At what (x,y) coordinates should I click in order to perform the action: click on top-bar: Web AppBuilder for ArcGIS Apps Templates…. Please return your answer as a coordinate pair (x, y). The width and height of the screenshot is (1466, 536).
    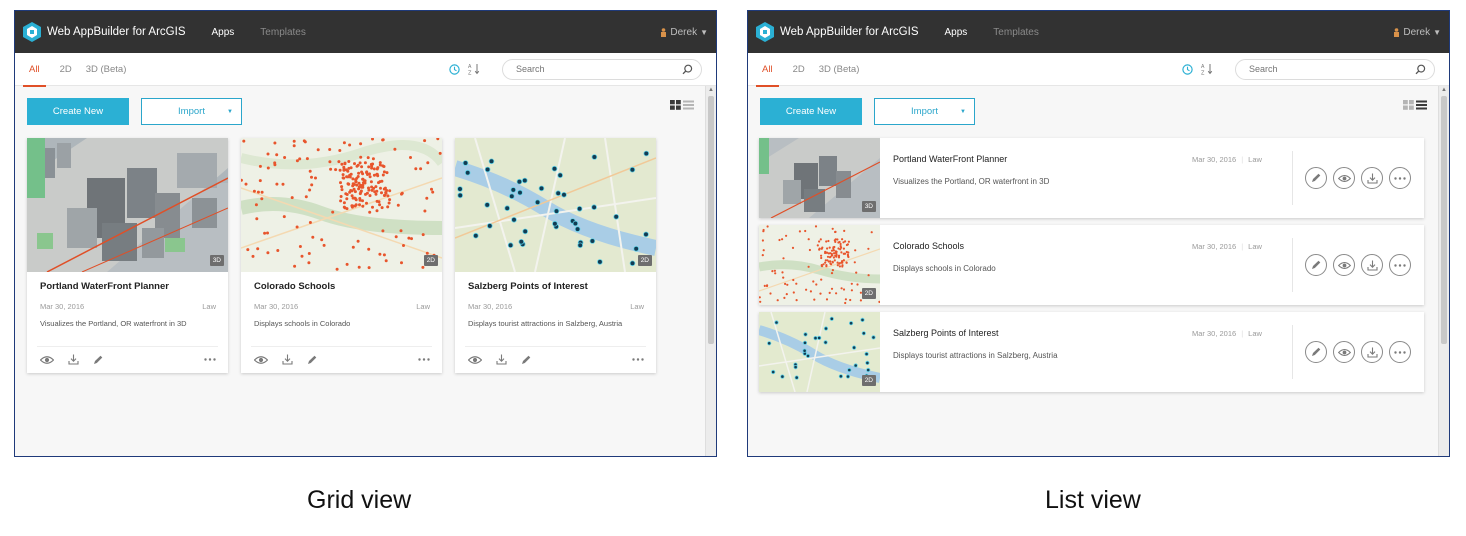
    Looking at the image, I should click on (365, 32).